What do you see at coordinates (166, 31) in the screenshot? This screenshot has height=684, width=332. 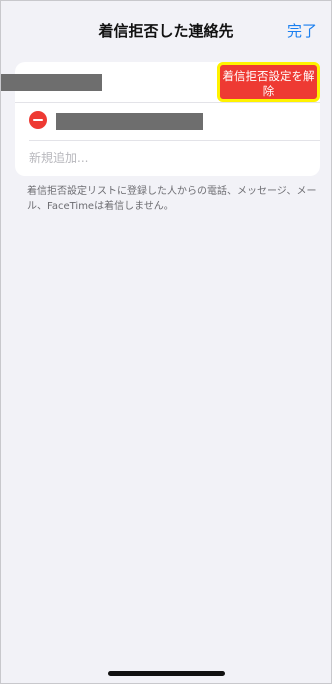 I see `page-title: 着信拒否した連絡先` at bounding box center [166, 31].